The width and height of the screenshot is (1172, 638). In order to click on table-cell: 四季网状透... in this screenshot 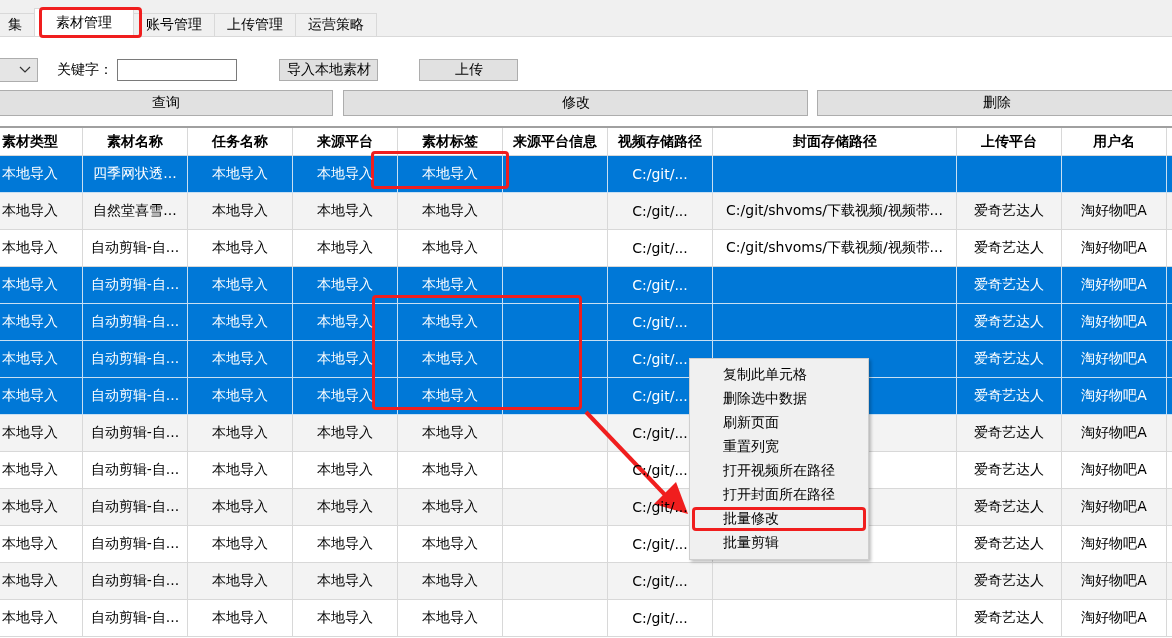, I will do `click(135, 174)`.